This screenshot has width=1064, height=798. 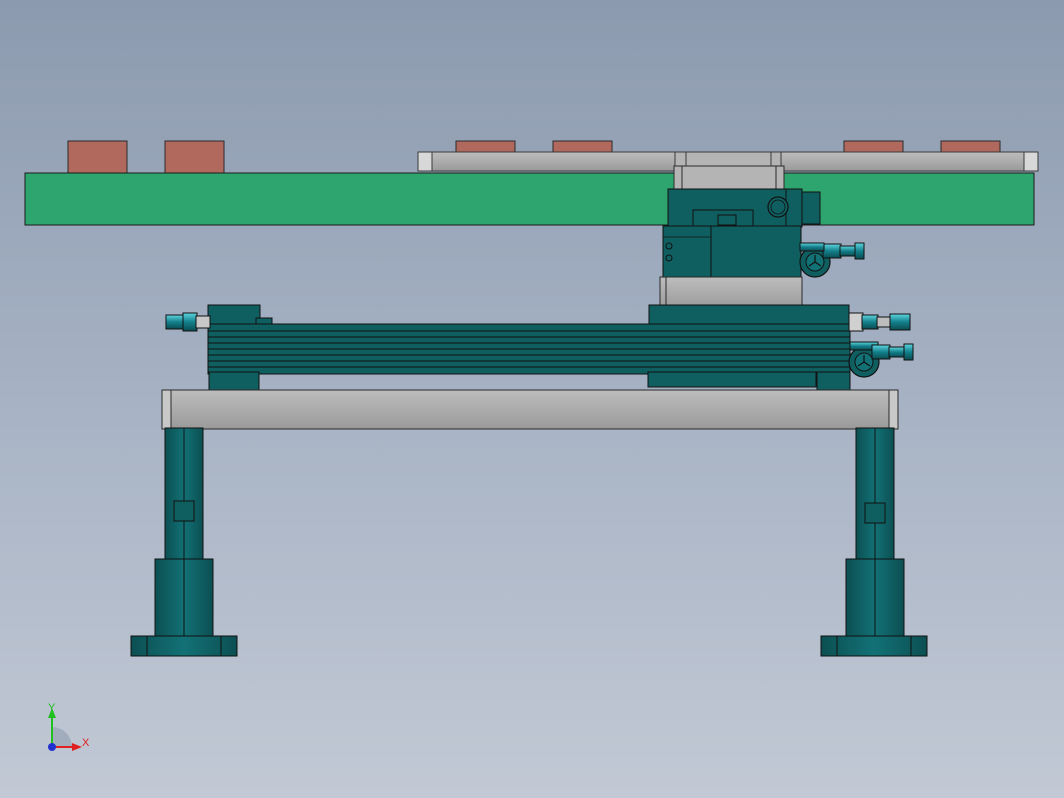 What do you see at coordinates (184, 542) in the screenshot?
I see `left-leg` at bounding box center [184, 542].